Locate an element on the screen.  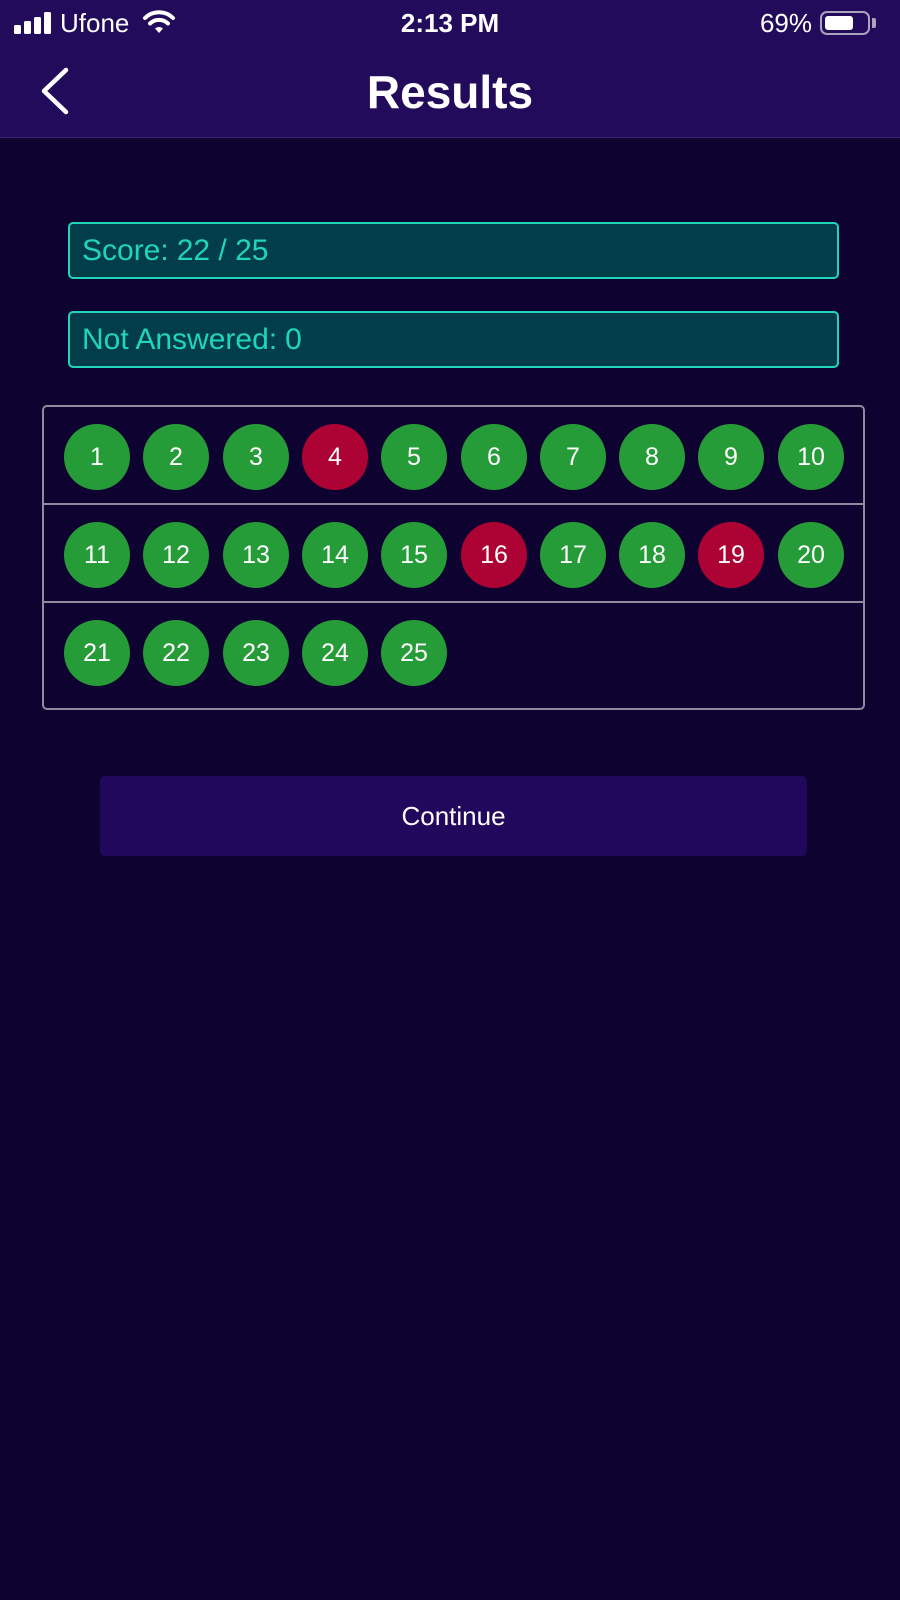
status-bar: Ufone 2:13 PM 69% is located at coordinates (450, 23).